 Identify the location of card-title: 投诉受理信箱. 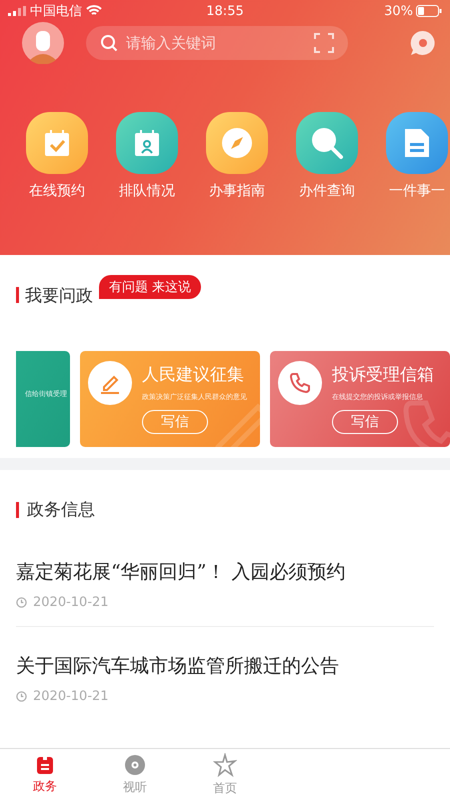
(383, 375).